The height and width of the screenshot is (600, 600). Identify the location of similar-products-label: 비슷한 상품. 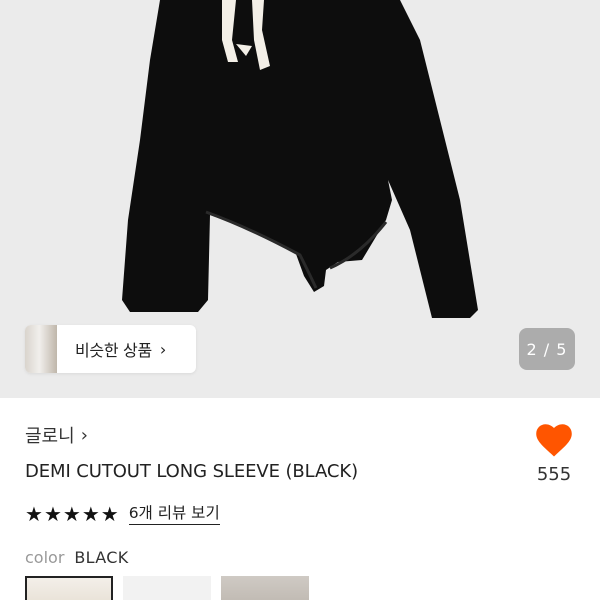
(113, 350).